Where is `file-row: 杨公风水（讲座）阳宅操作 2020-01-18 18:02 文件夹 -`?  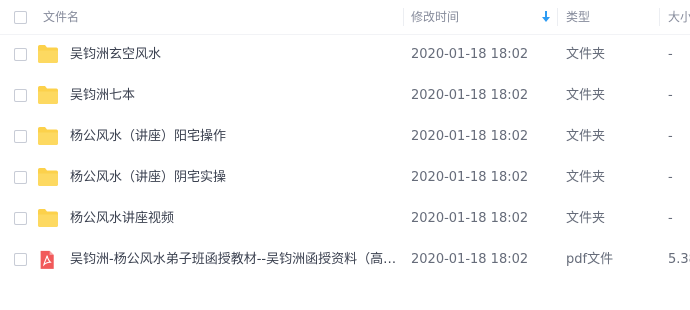
file-row: 杨公风水（讲座）阳宅操作 2020-01-18 18:02 文件夹 - is located at coordinates (345, 136).